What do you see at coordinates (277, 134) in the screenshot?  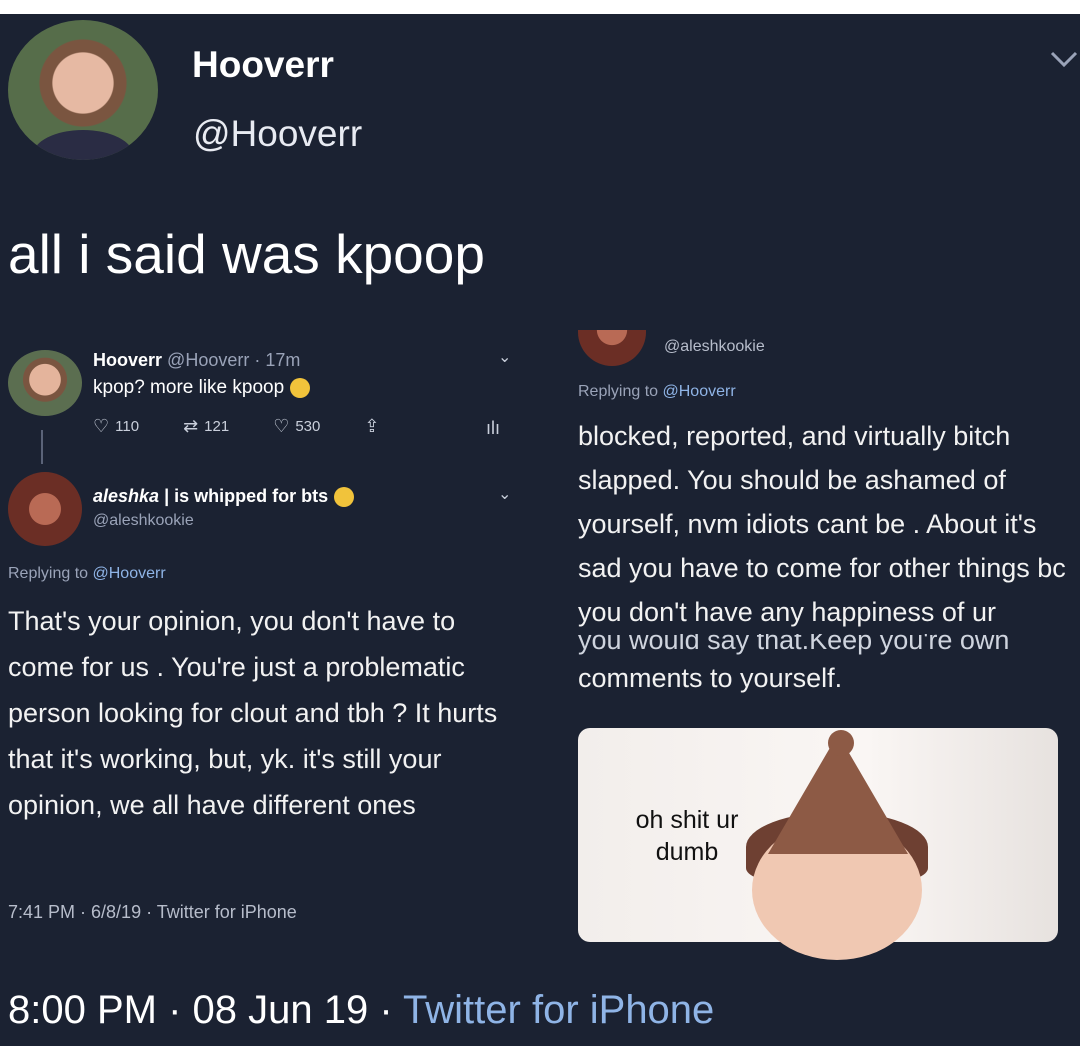 I see `user-handle: @Hooverr` at bounding box center [277, 134].